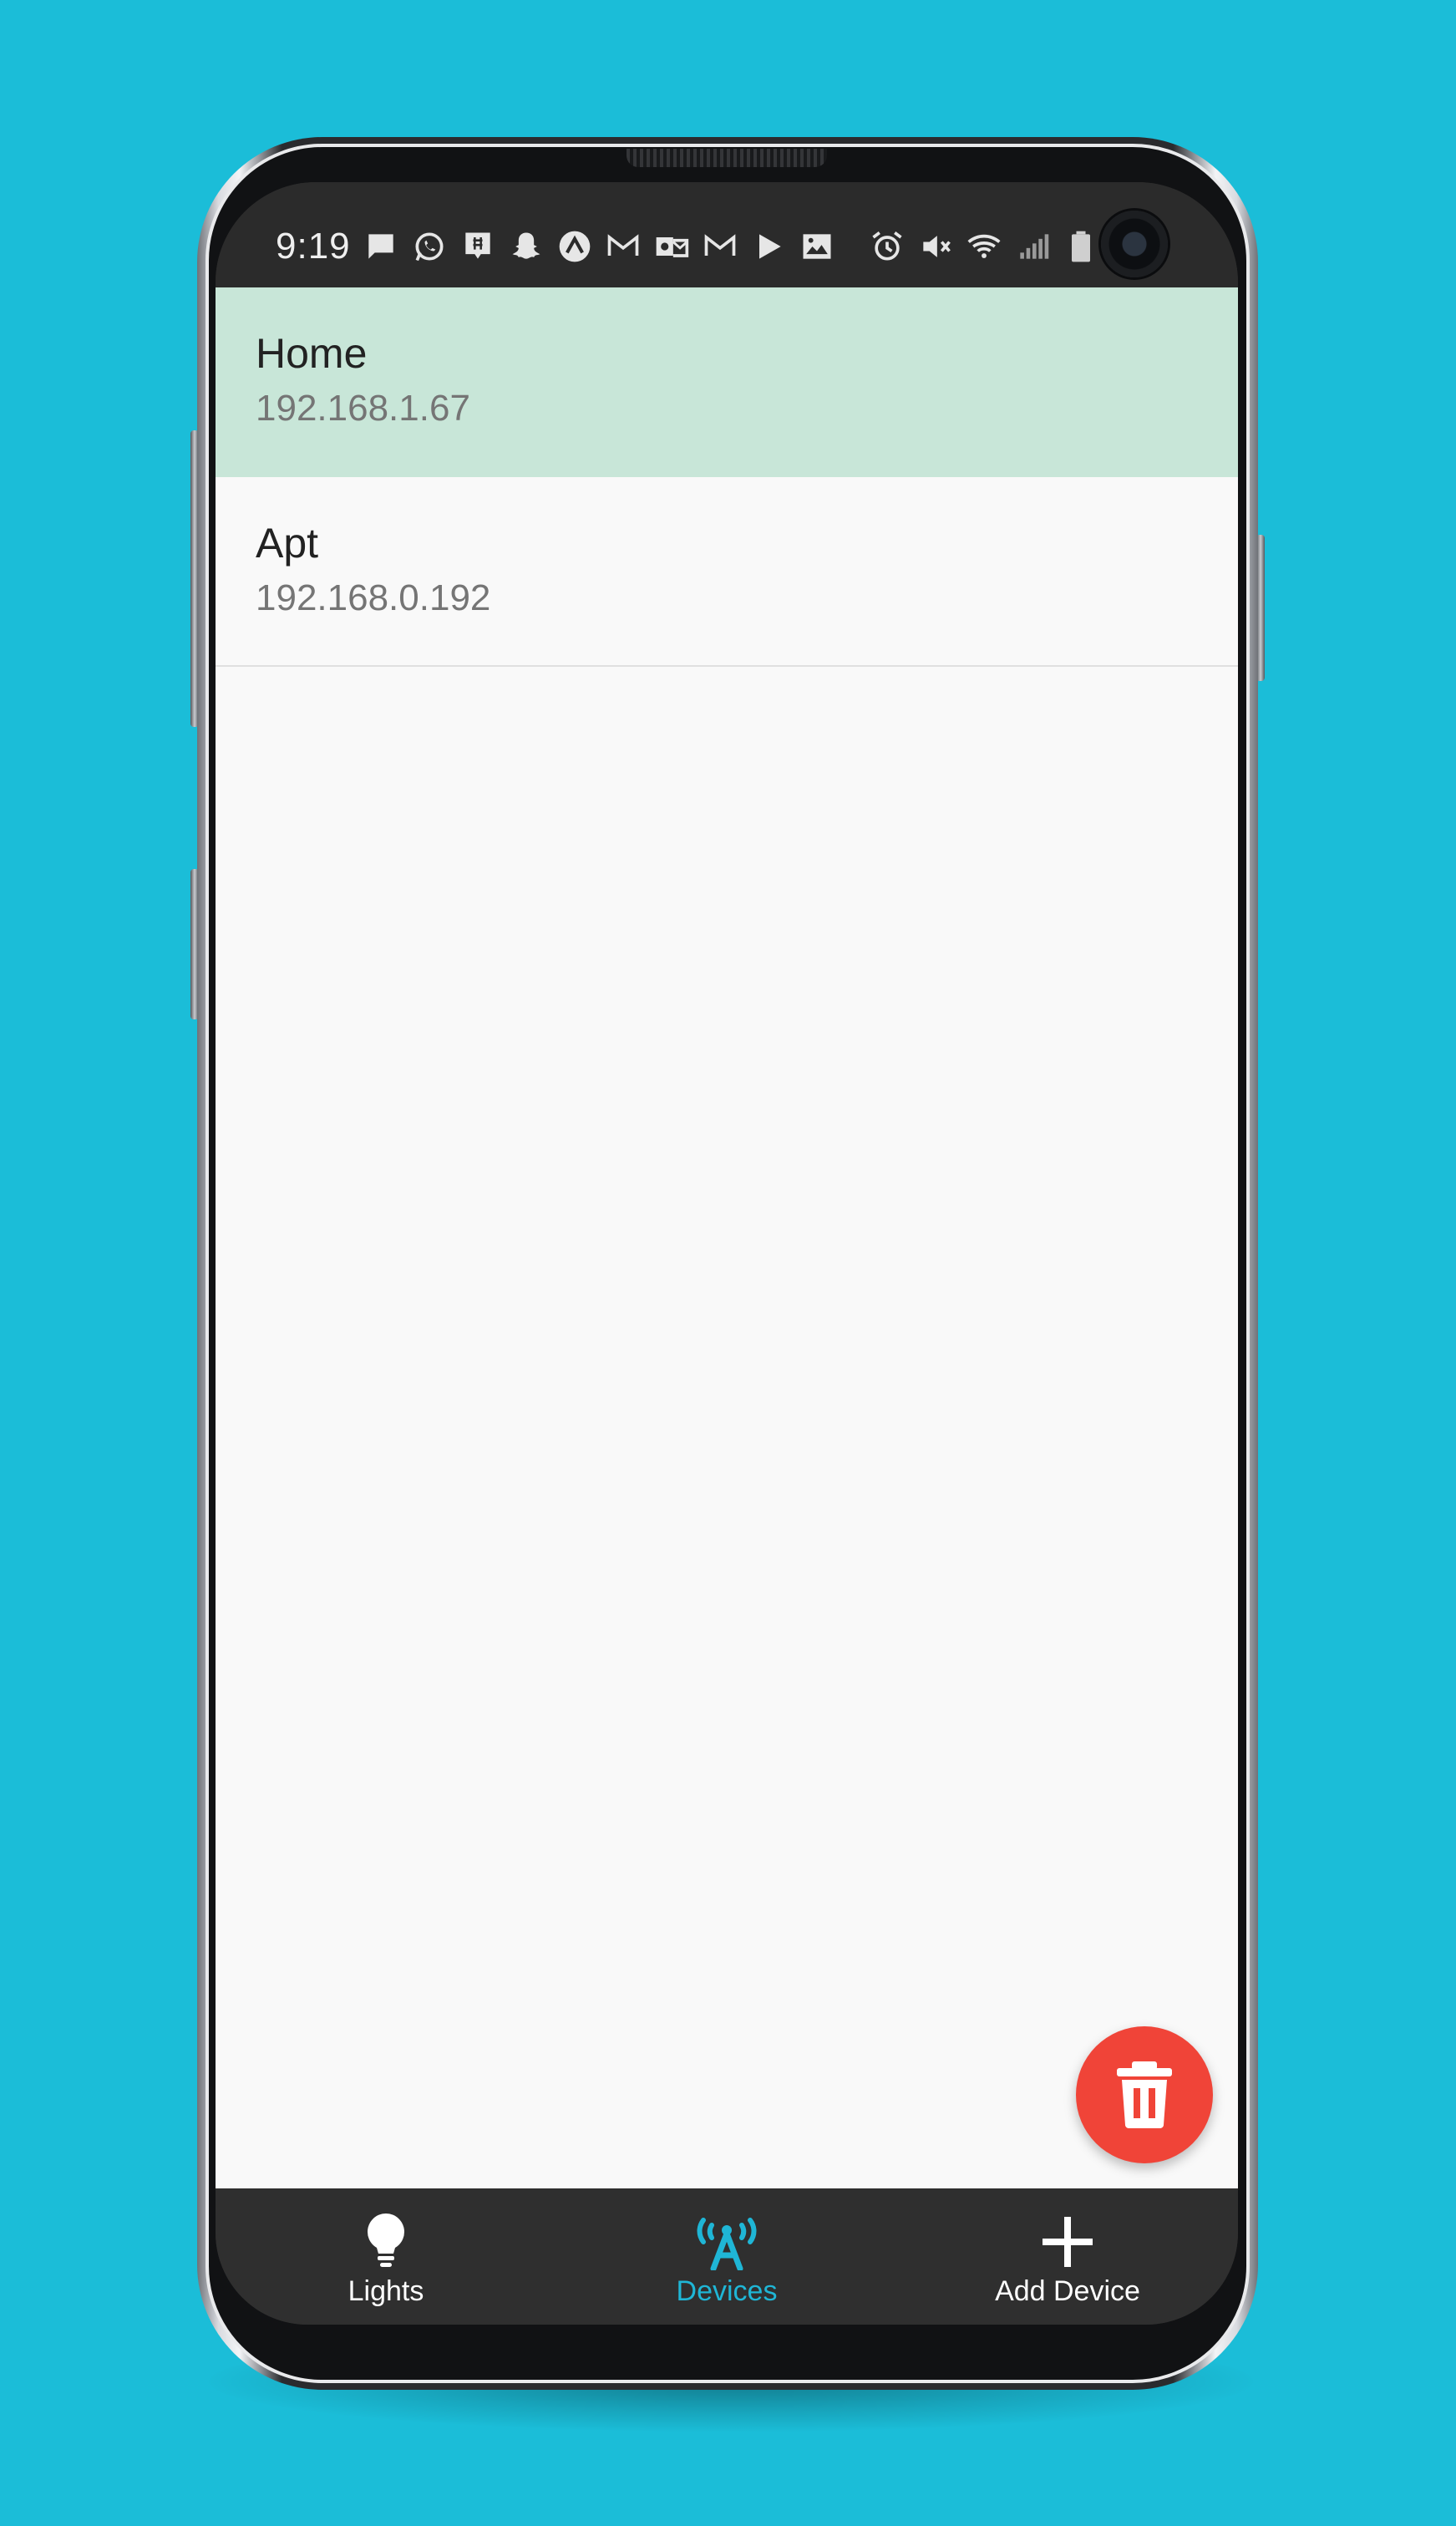 The width and height of the screenshot is (1456, 2526). What do you see at coordinates (599, 246) in the screenshot?
I see `notification-icons` at bounding box center [599, 246].